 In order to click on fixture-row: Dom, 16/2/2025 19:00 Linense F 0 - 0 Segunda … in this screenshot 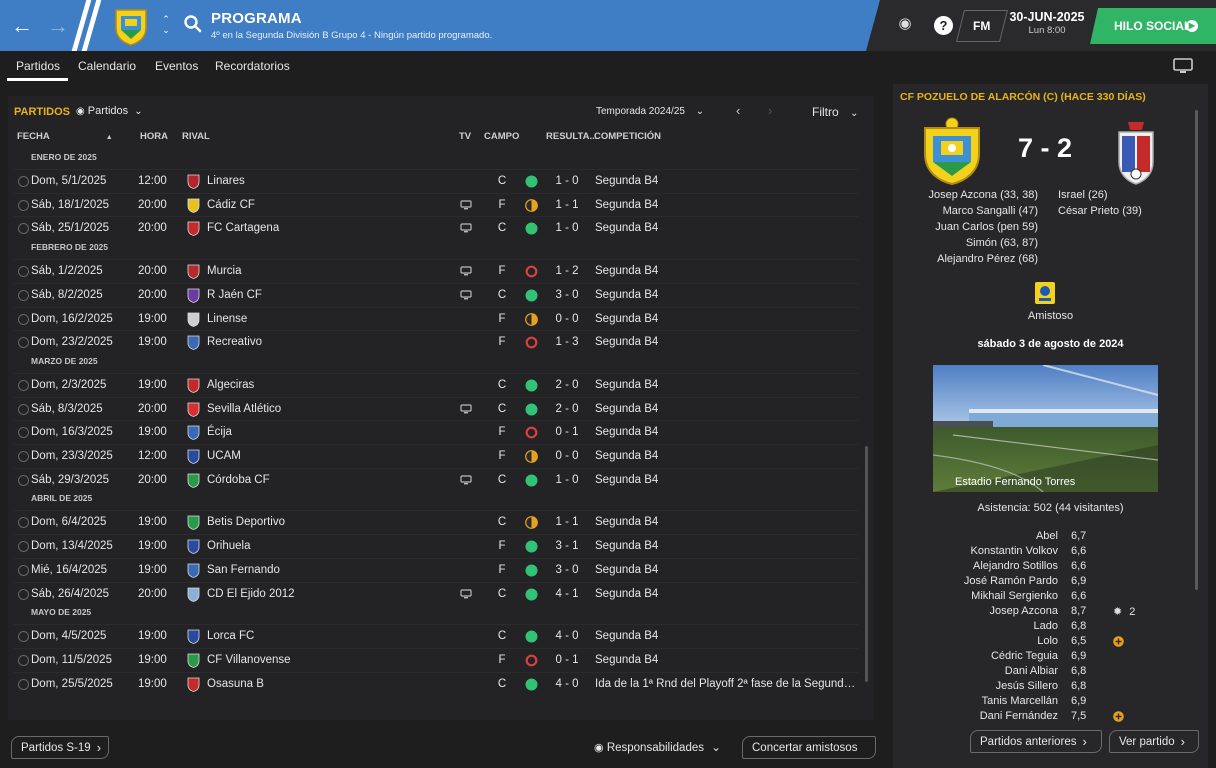, I will do `click(436, 318)`.